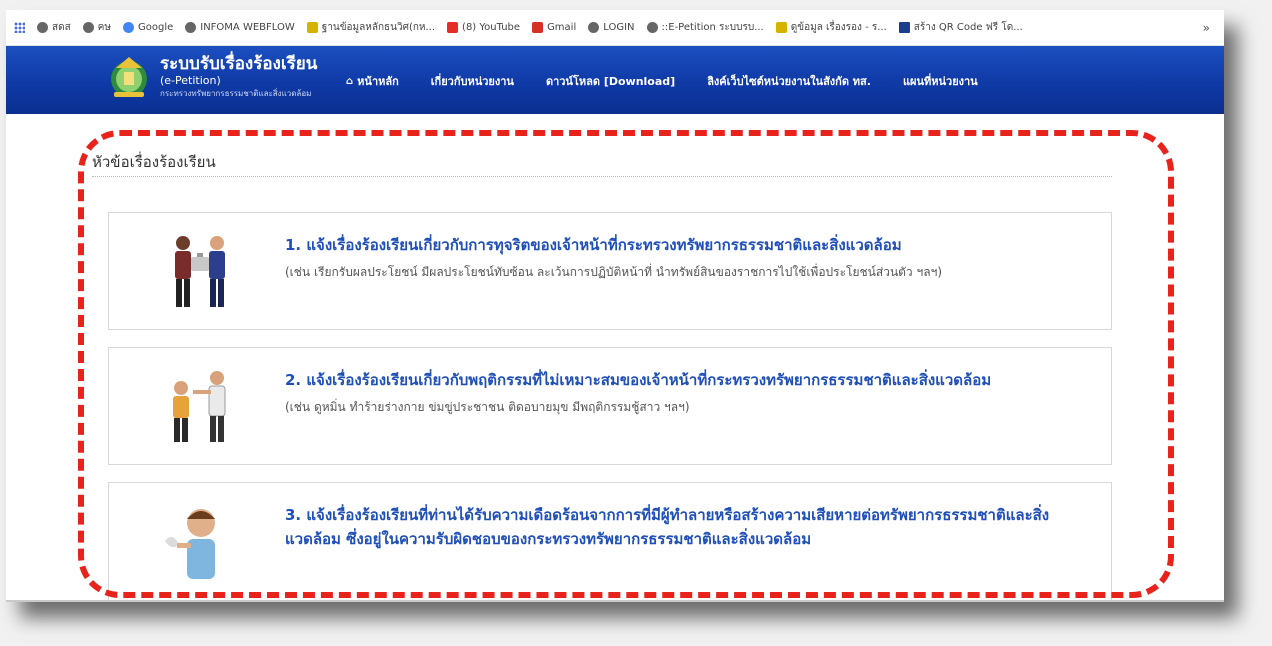 This screenshot has height=646, width=1272. What do you see at coordinates (129, 77) in the screenshot?
I see `ministry-logo-icon` at bounding box center [129, 77].